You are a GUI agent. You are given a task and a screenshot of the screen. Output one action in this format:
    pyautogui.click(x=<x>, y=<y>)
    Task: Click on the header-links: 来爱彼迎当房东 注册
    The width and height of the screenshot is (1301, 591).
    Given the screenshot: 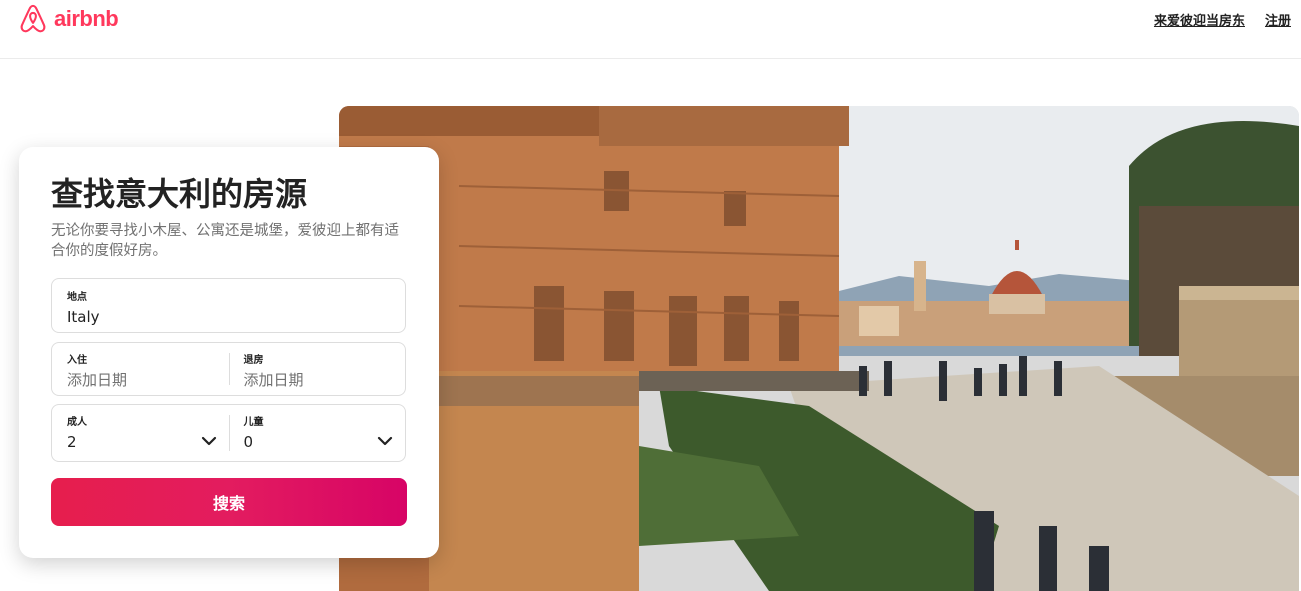 What is the action you would take?
    pyautogui.click(x=1222, y=19)
    